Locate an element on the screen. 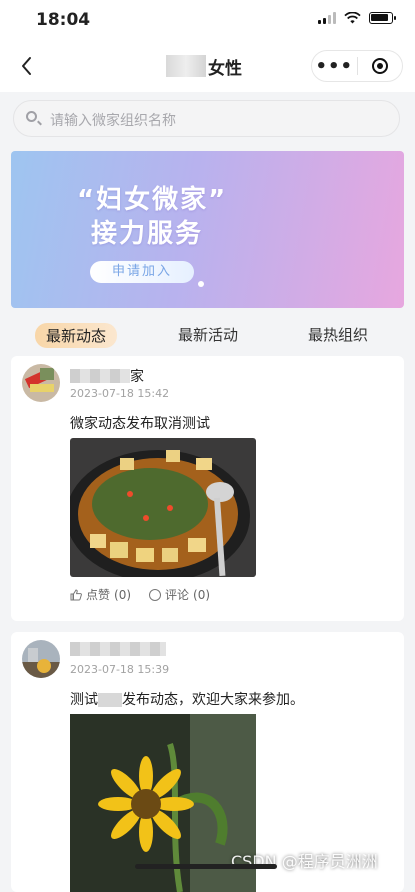 The image size is (415, 892). status-time: 18:04 is located at coordinates (63, 20).